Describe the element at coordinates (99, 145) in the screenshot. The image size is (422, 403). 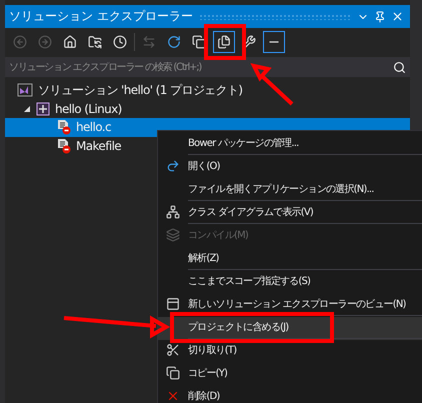
I see `tree-label: Makefile` at that location.